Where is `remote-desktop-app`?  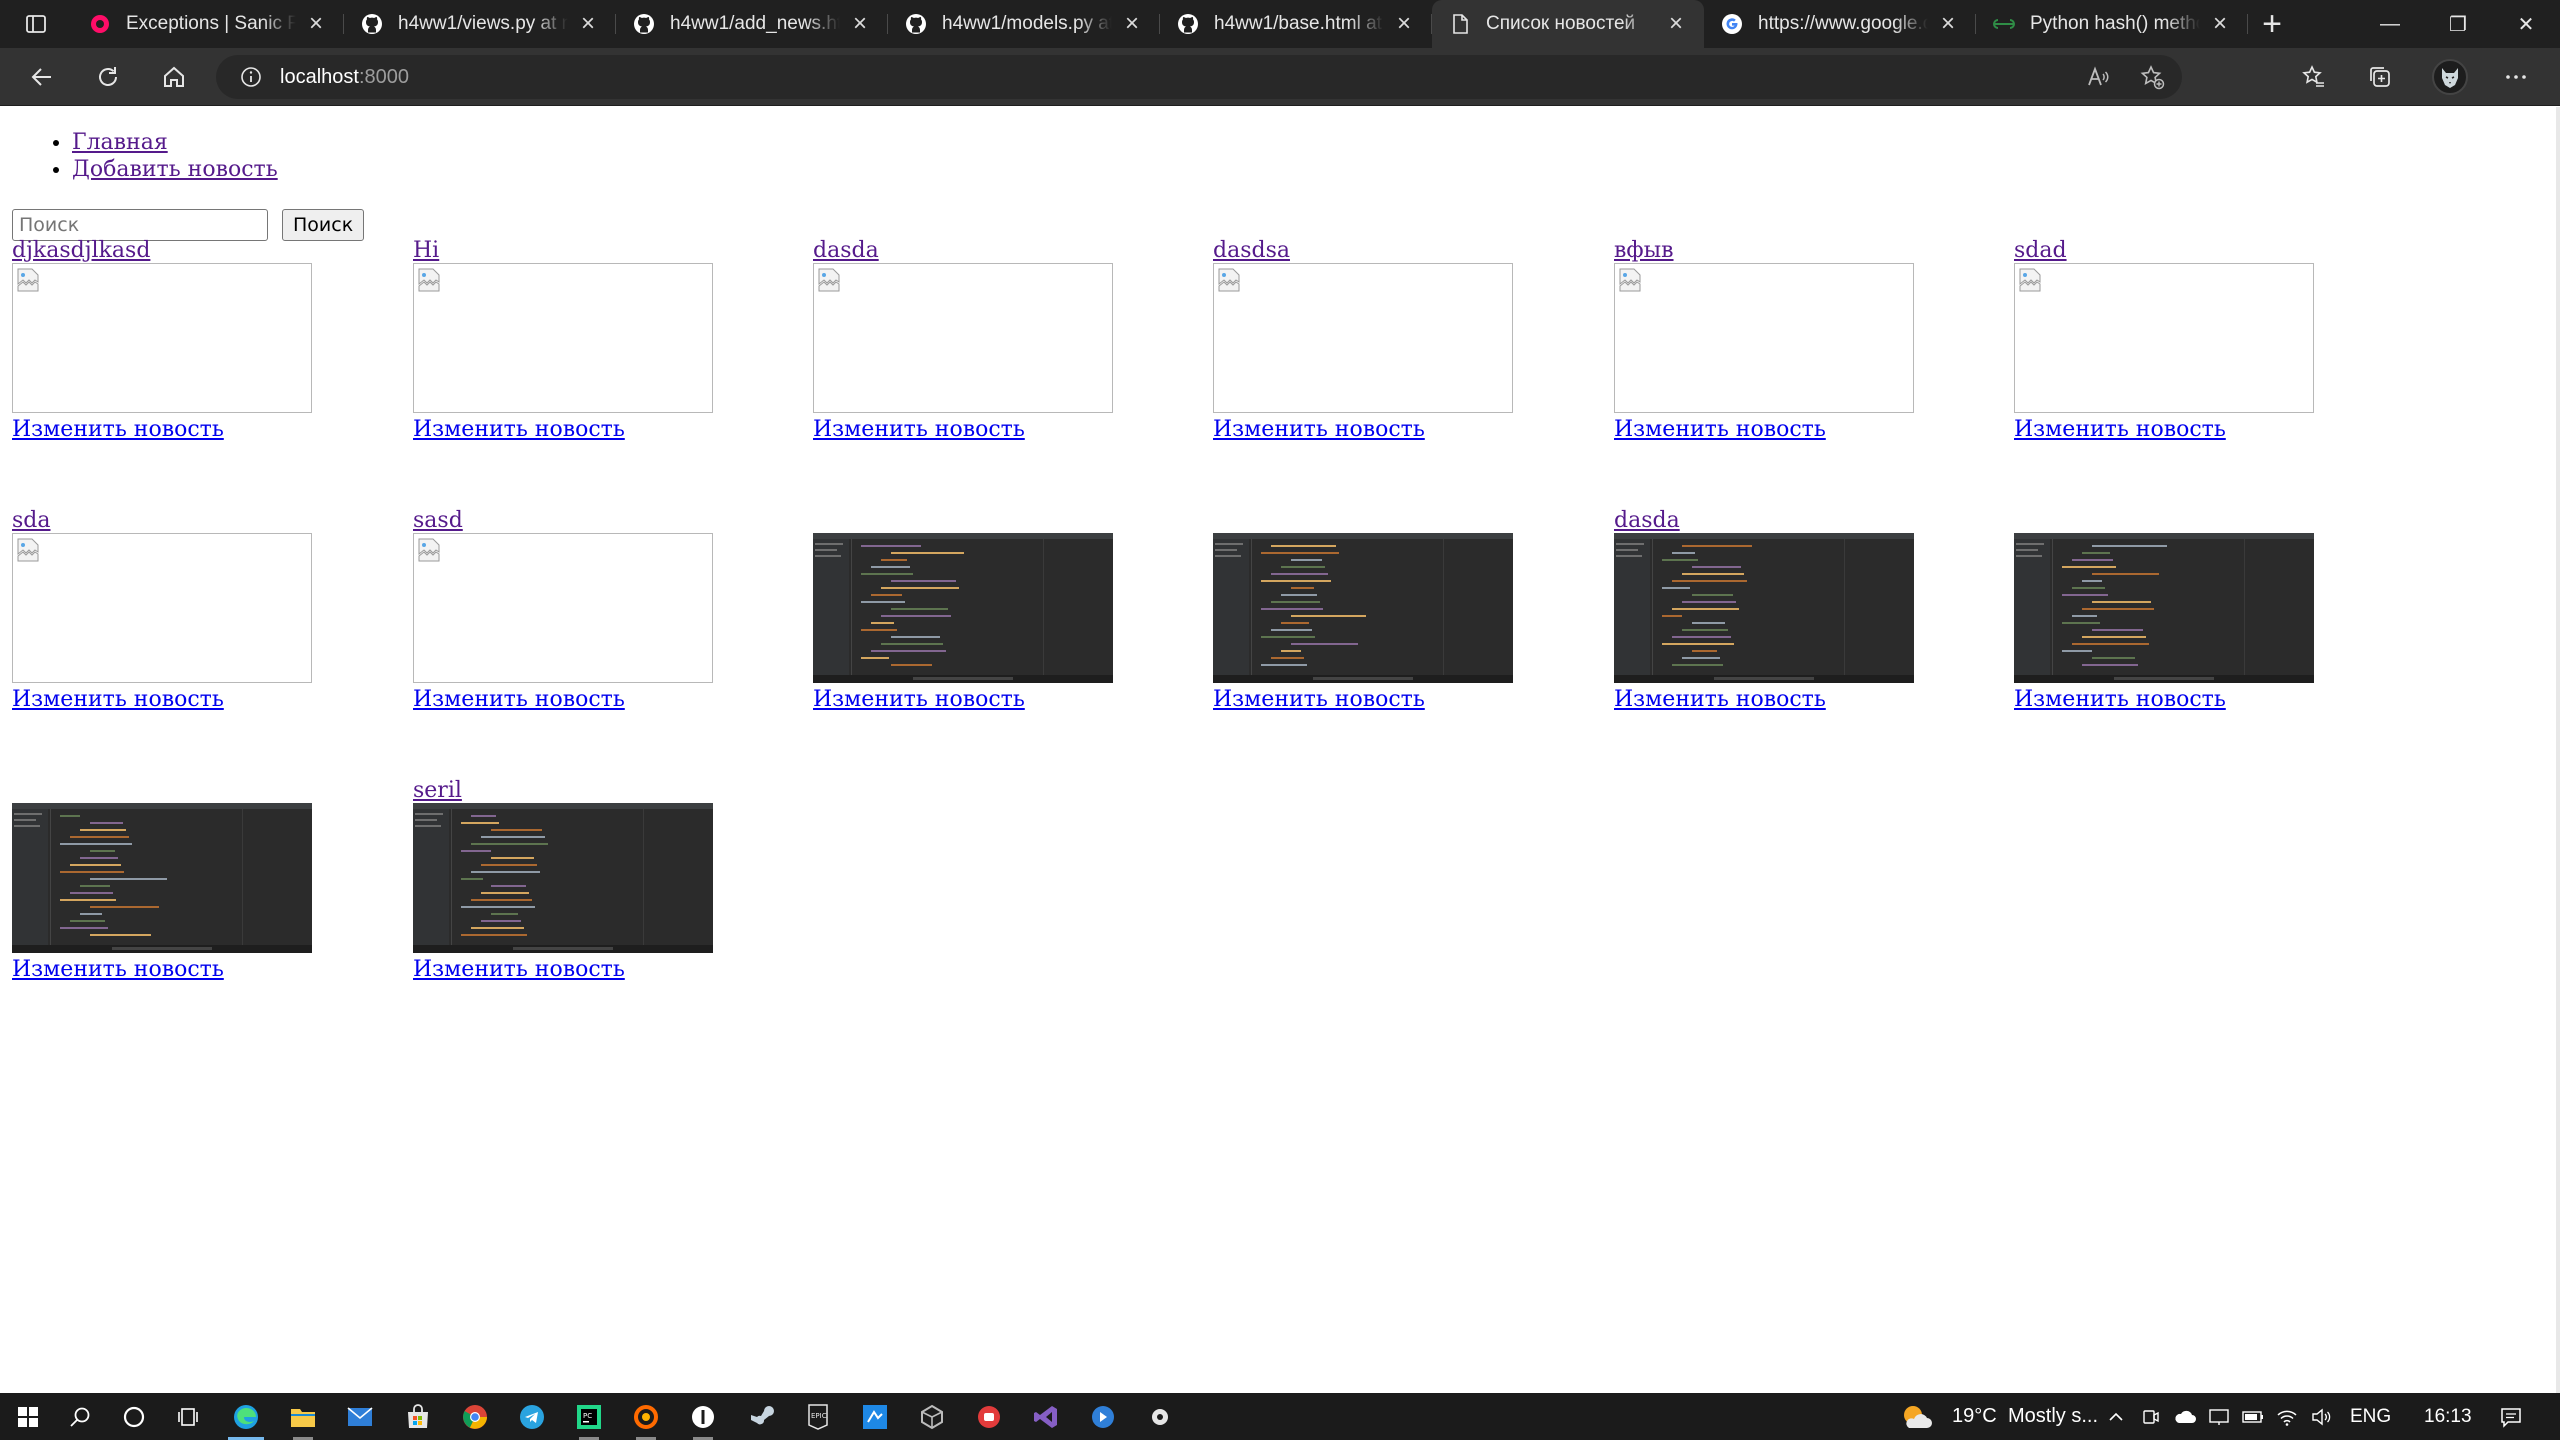 remote-desktop-app is located at coordinates (1103, 1416).